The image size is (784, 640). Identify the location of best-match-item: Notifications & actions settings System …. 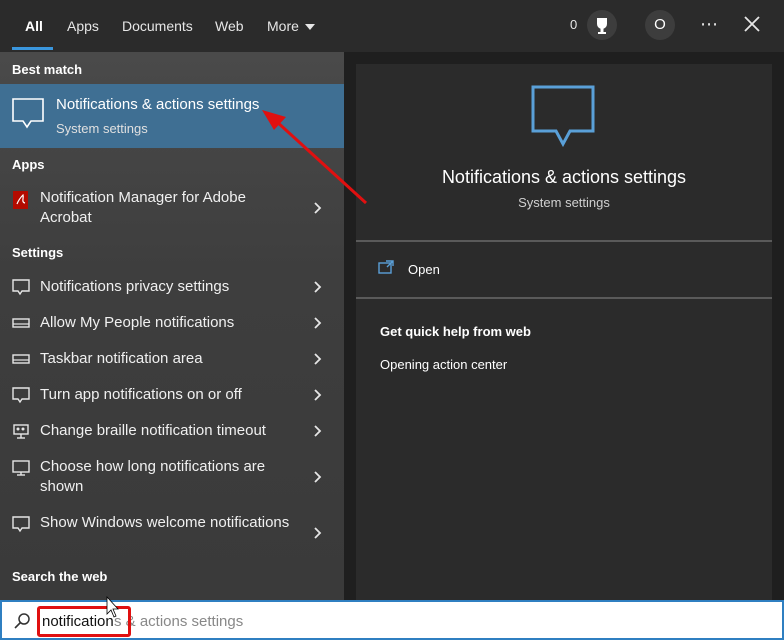
(172, 116).